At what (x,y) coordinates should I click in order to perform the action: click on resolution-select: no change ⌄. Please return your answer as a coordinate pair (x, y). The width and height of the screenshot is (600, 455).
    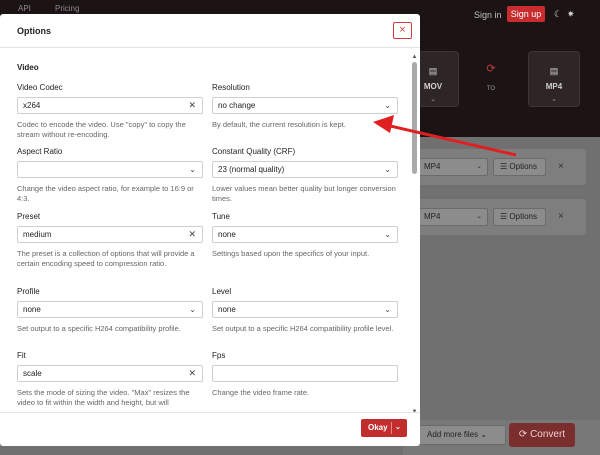
    Looking at the image, I should click on (305, 105).